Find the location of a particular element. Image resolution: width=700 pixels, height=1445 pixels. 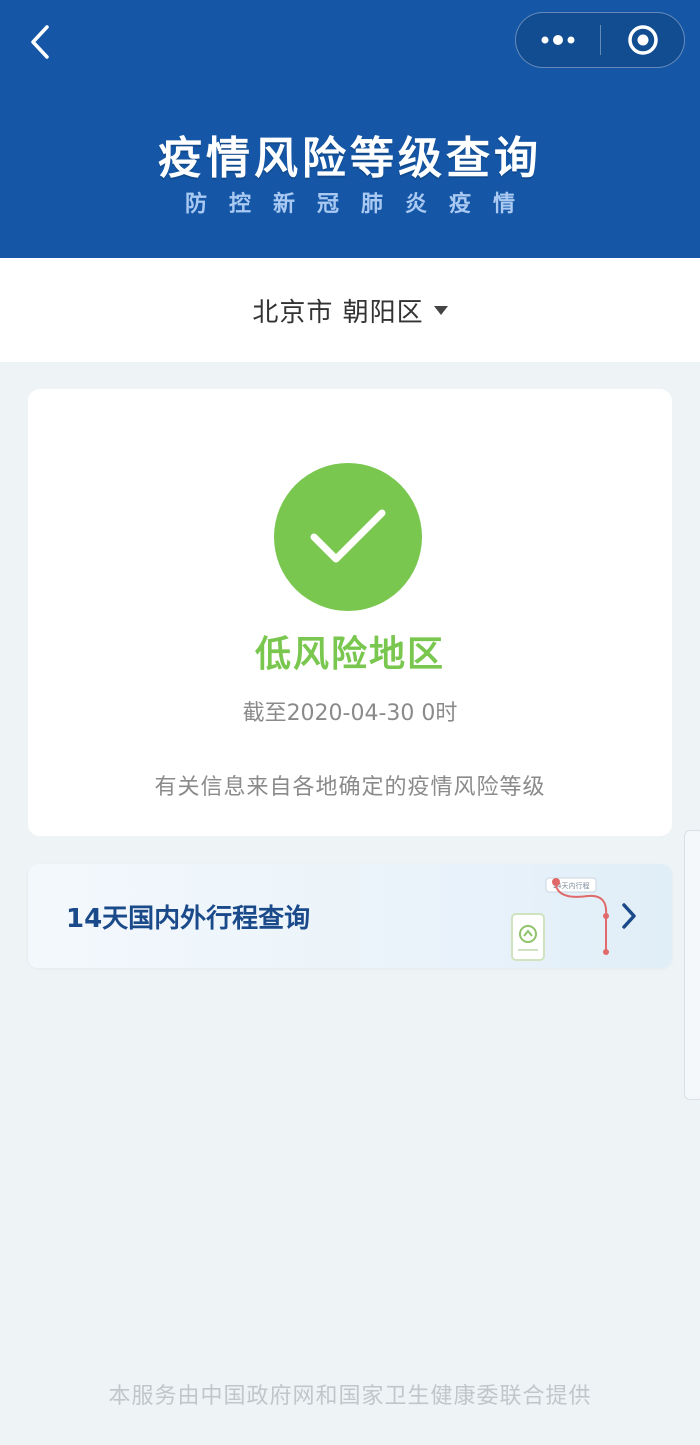

back-button is located at coordinates (40, 42).